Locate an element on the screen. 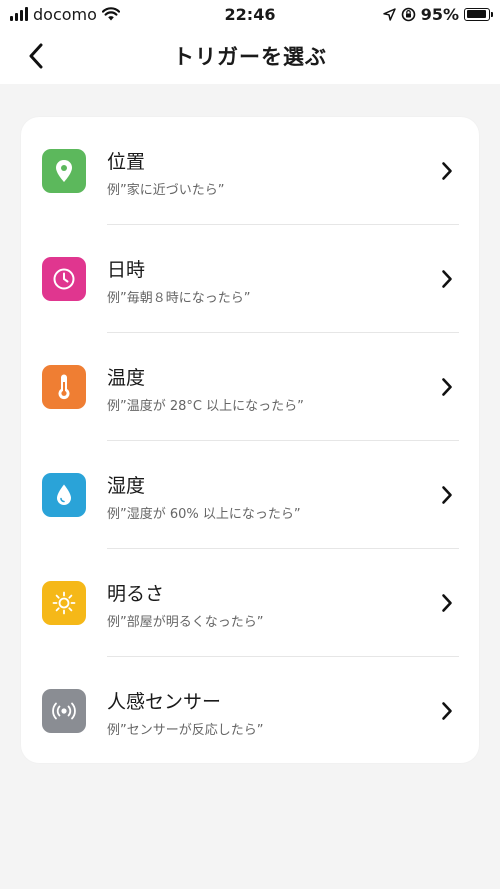 The height and width of the screenshot is (889, 500). thermometer-icon is located at coordinates (64, 387).